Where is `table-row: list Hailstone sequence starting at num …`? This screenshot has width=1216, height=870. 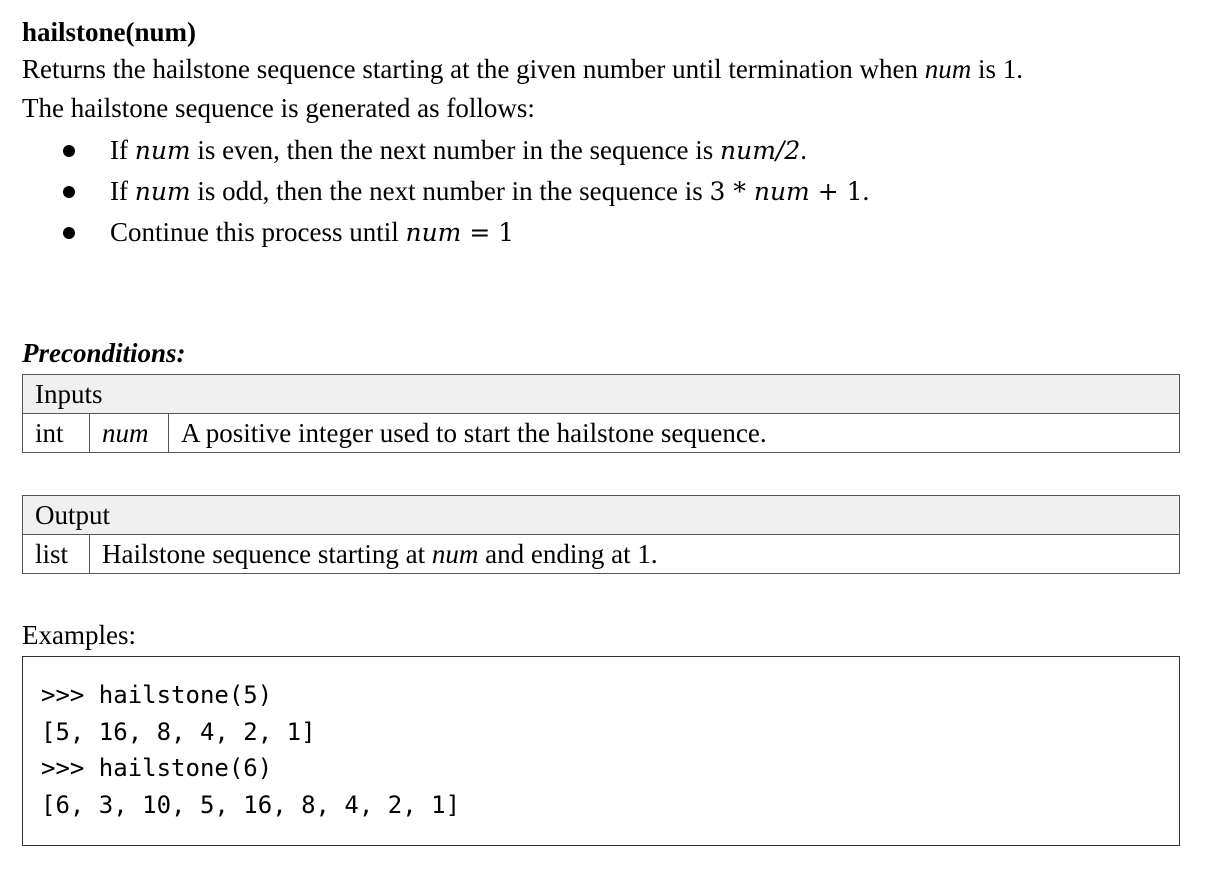
table-row: list Hailstone sequence starting at num … is located at coordinates (601, 554).